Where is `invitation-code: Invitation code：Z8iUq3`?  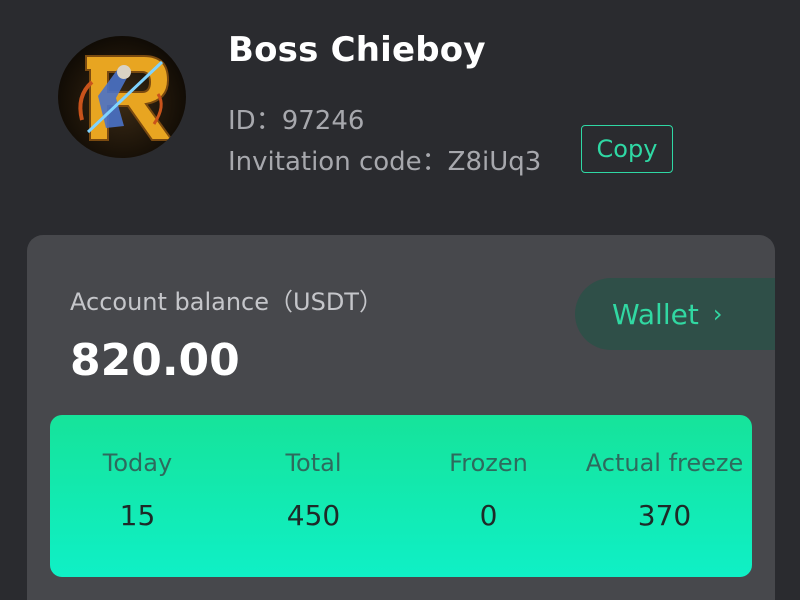 invitation-code: Invitation code：Z8iUq3 is located at coordinates (385, 162).